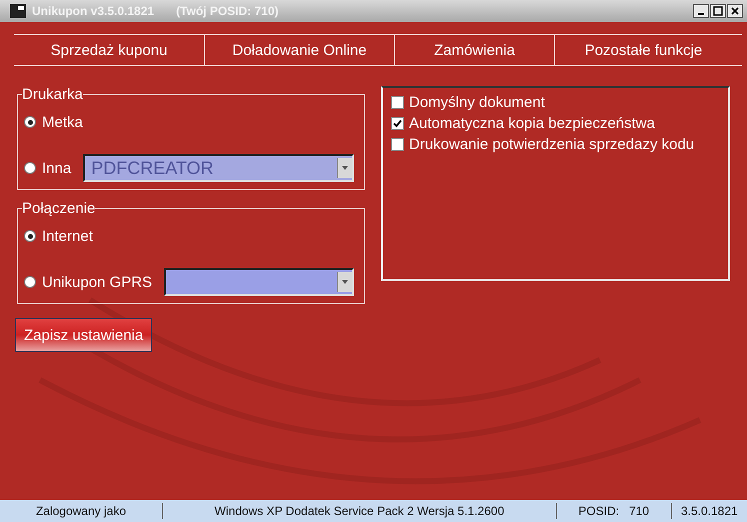 The image size is (747, 522). I want to click on status-text: POSID: 710, so click(613, 511).